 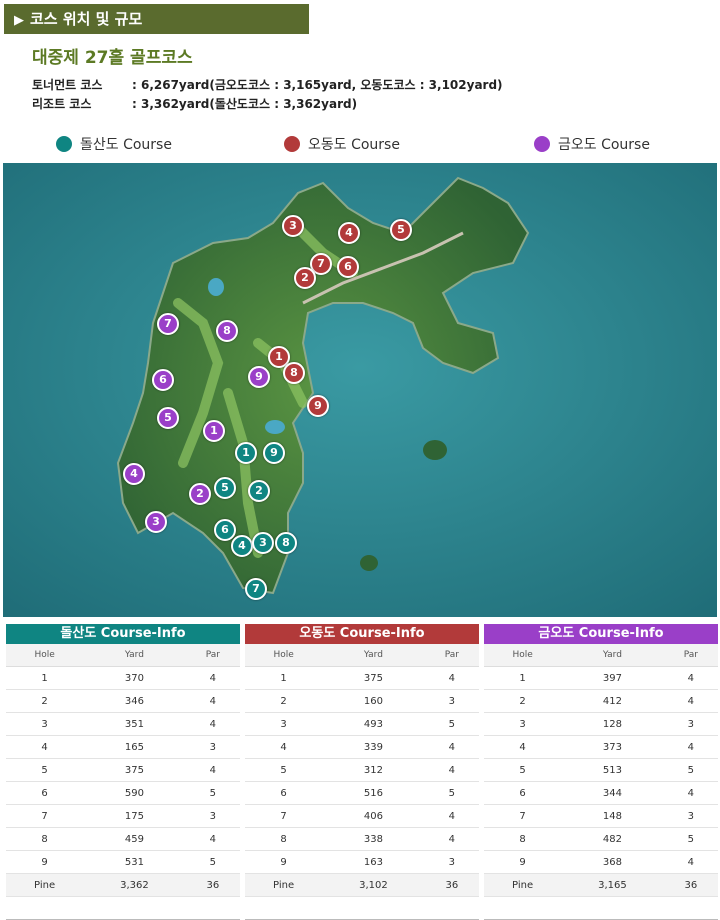 I want to click on geumo-hole-6-marker: 6, so click(x=163, y=380).